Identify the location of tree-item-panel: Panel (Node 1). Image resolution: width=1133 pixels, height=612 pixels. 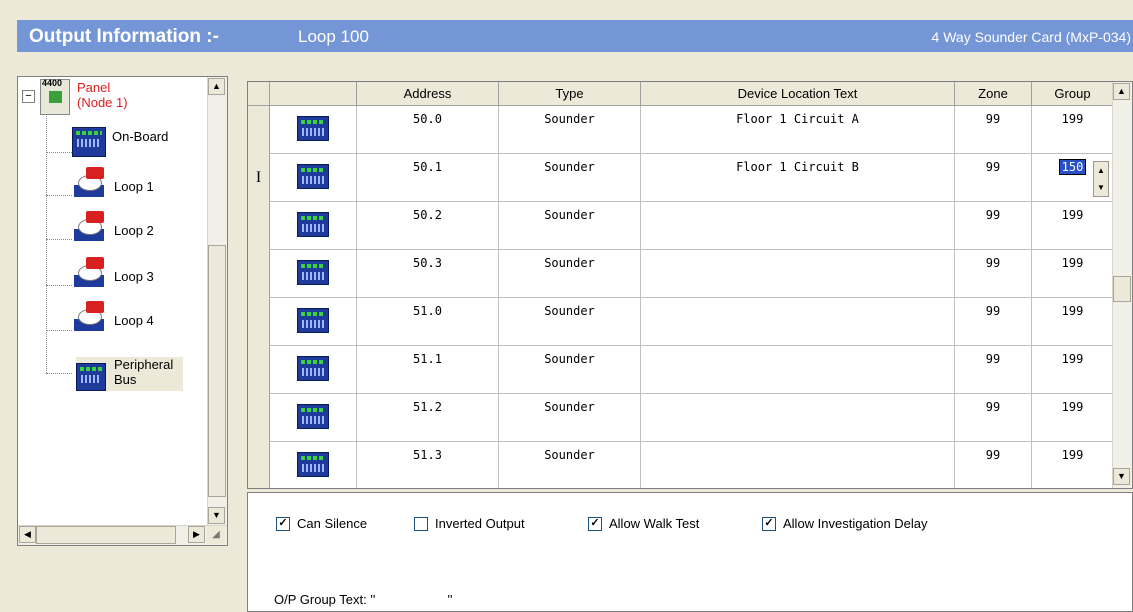
(102, 95).